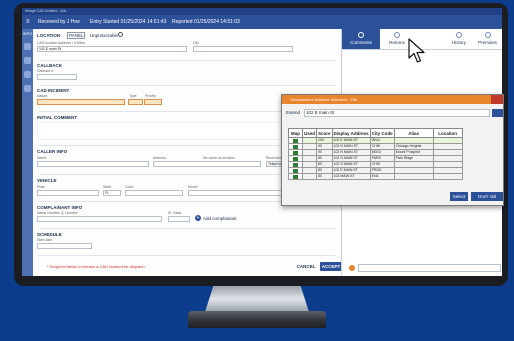  Describe the element at coordinates (99, 219) in the screenshot. I see `complainant-input` at that location.